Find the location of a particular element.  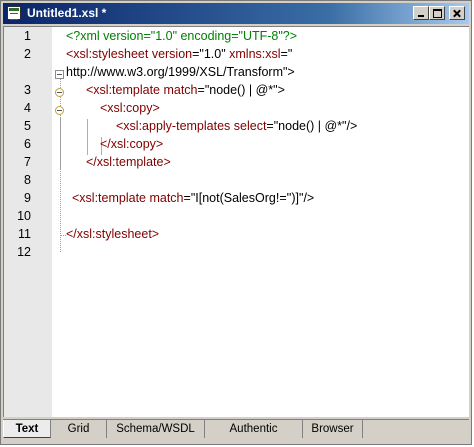

syntax-token: ="1.0" is located at coordinates (211, 54).